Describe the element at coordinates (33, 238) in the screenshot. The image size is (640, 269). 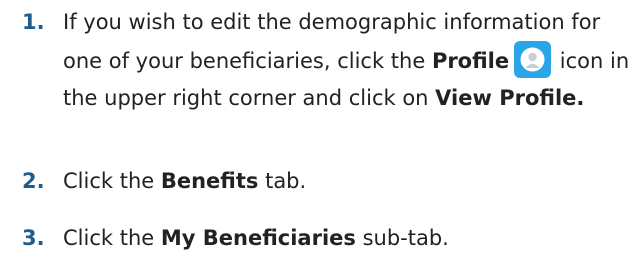
I see `step-number: 3.` at that location.